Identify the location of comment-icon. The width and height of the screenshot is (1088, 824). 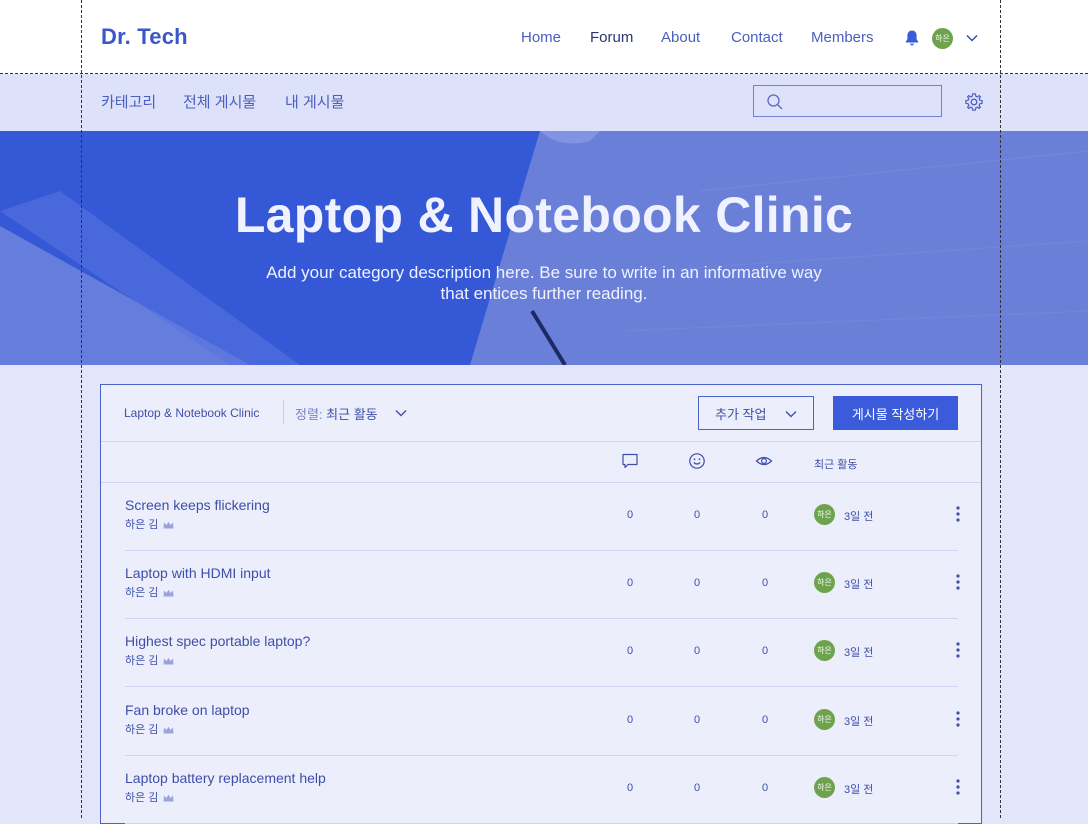
(630, 461).